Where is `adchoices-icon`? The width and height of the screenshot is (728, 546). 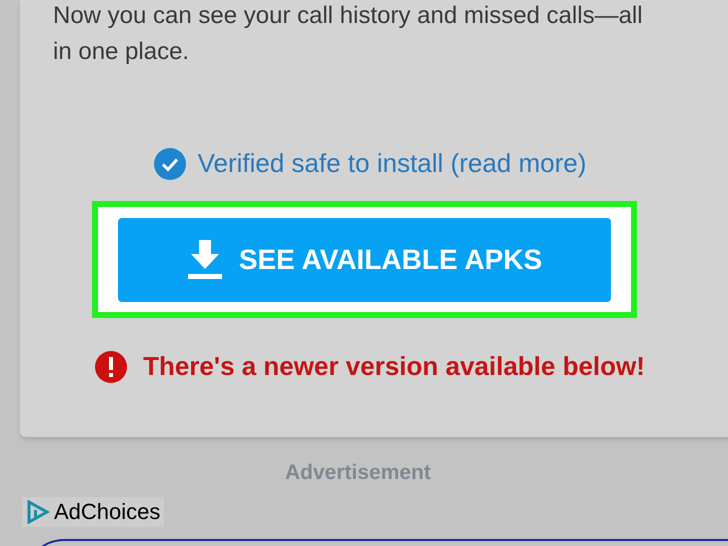 adchoices-icon is located at coordinates (38, 512).